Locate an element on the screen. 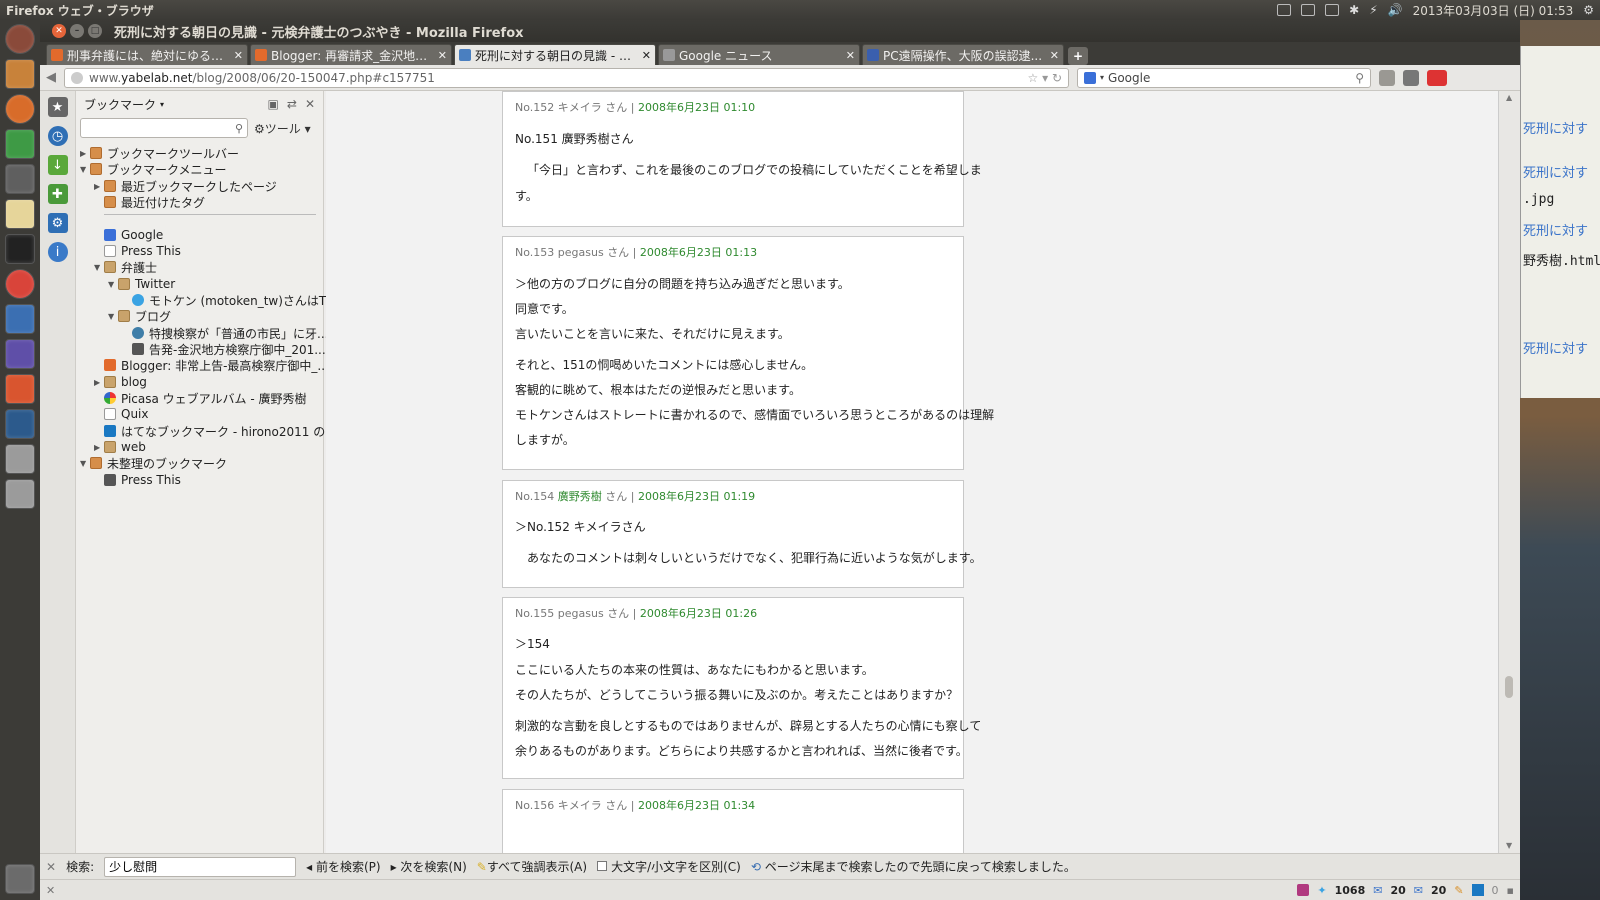 This screenshot has width=1600, height=900. tab-1: Blogger: 再審請求_金沢地方... ✕ is located at coordinates (351, 54).